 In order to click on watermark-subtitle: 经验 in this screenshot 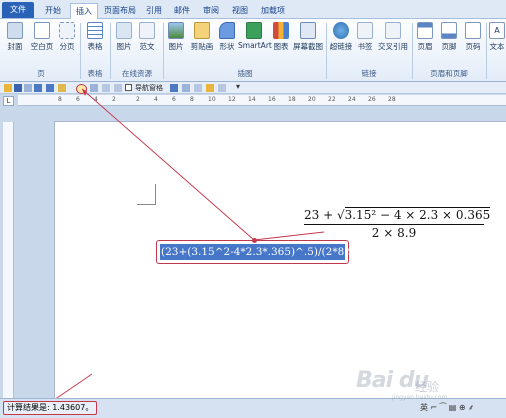, I will do `click(427, 387)`.